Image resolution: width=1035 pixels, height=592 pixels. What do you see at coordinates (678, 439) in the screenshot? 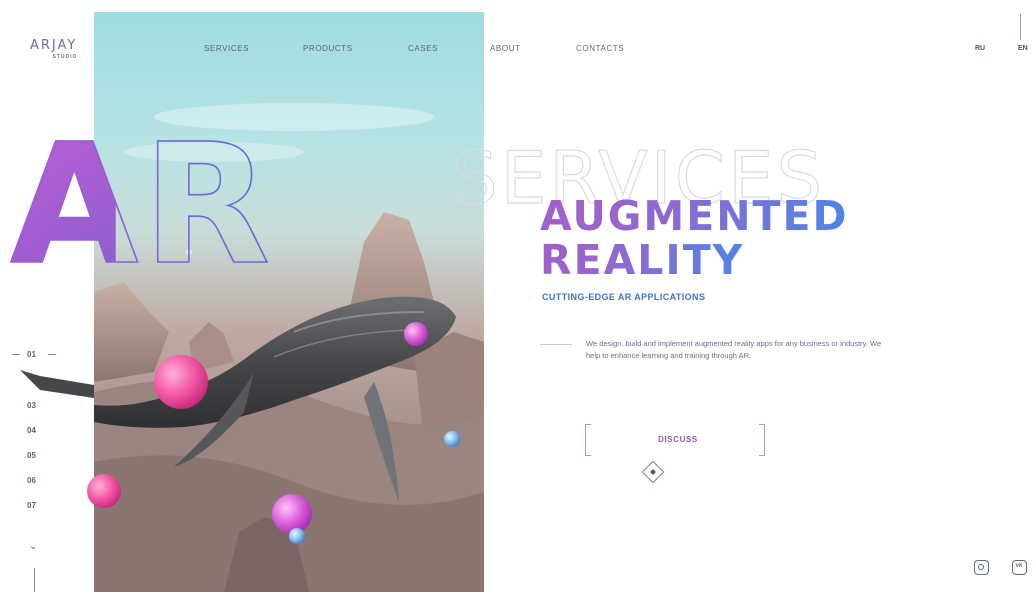
I see `discuss-button: DISCUSS` at bounding box center [678, 439].